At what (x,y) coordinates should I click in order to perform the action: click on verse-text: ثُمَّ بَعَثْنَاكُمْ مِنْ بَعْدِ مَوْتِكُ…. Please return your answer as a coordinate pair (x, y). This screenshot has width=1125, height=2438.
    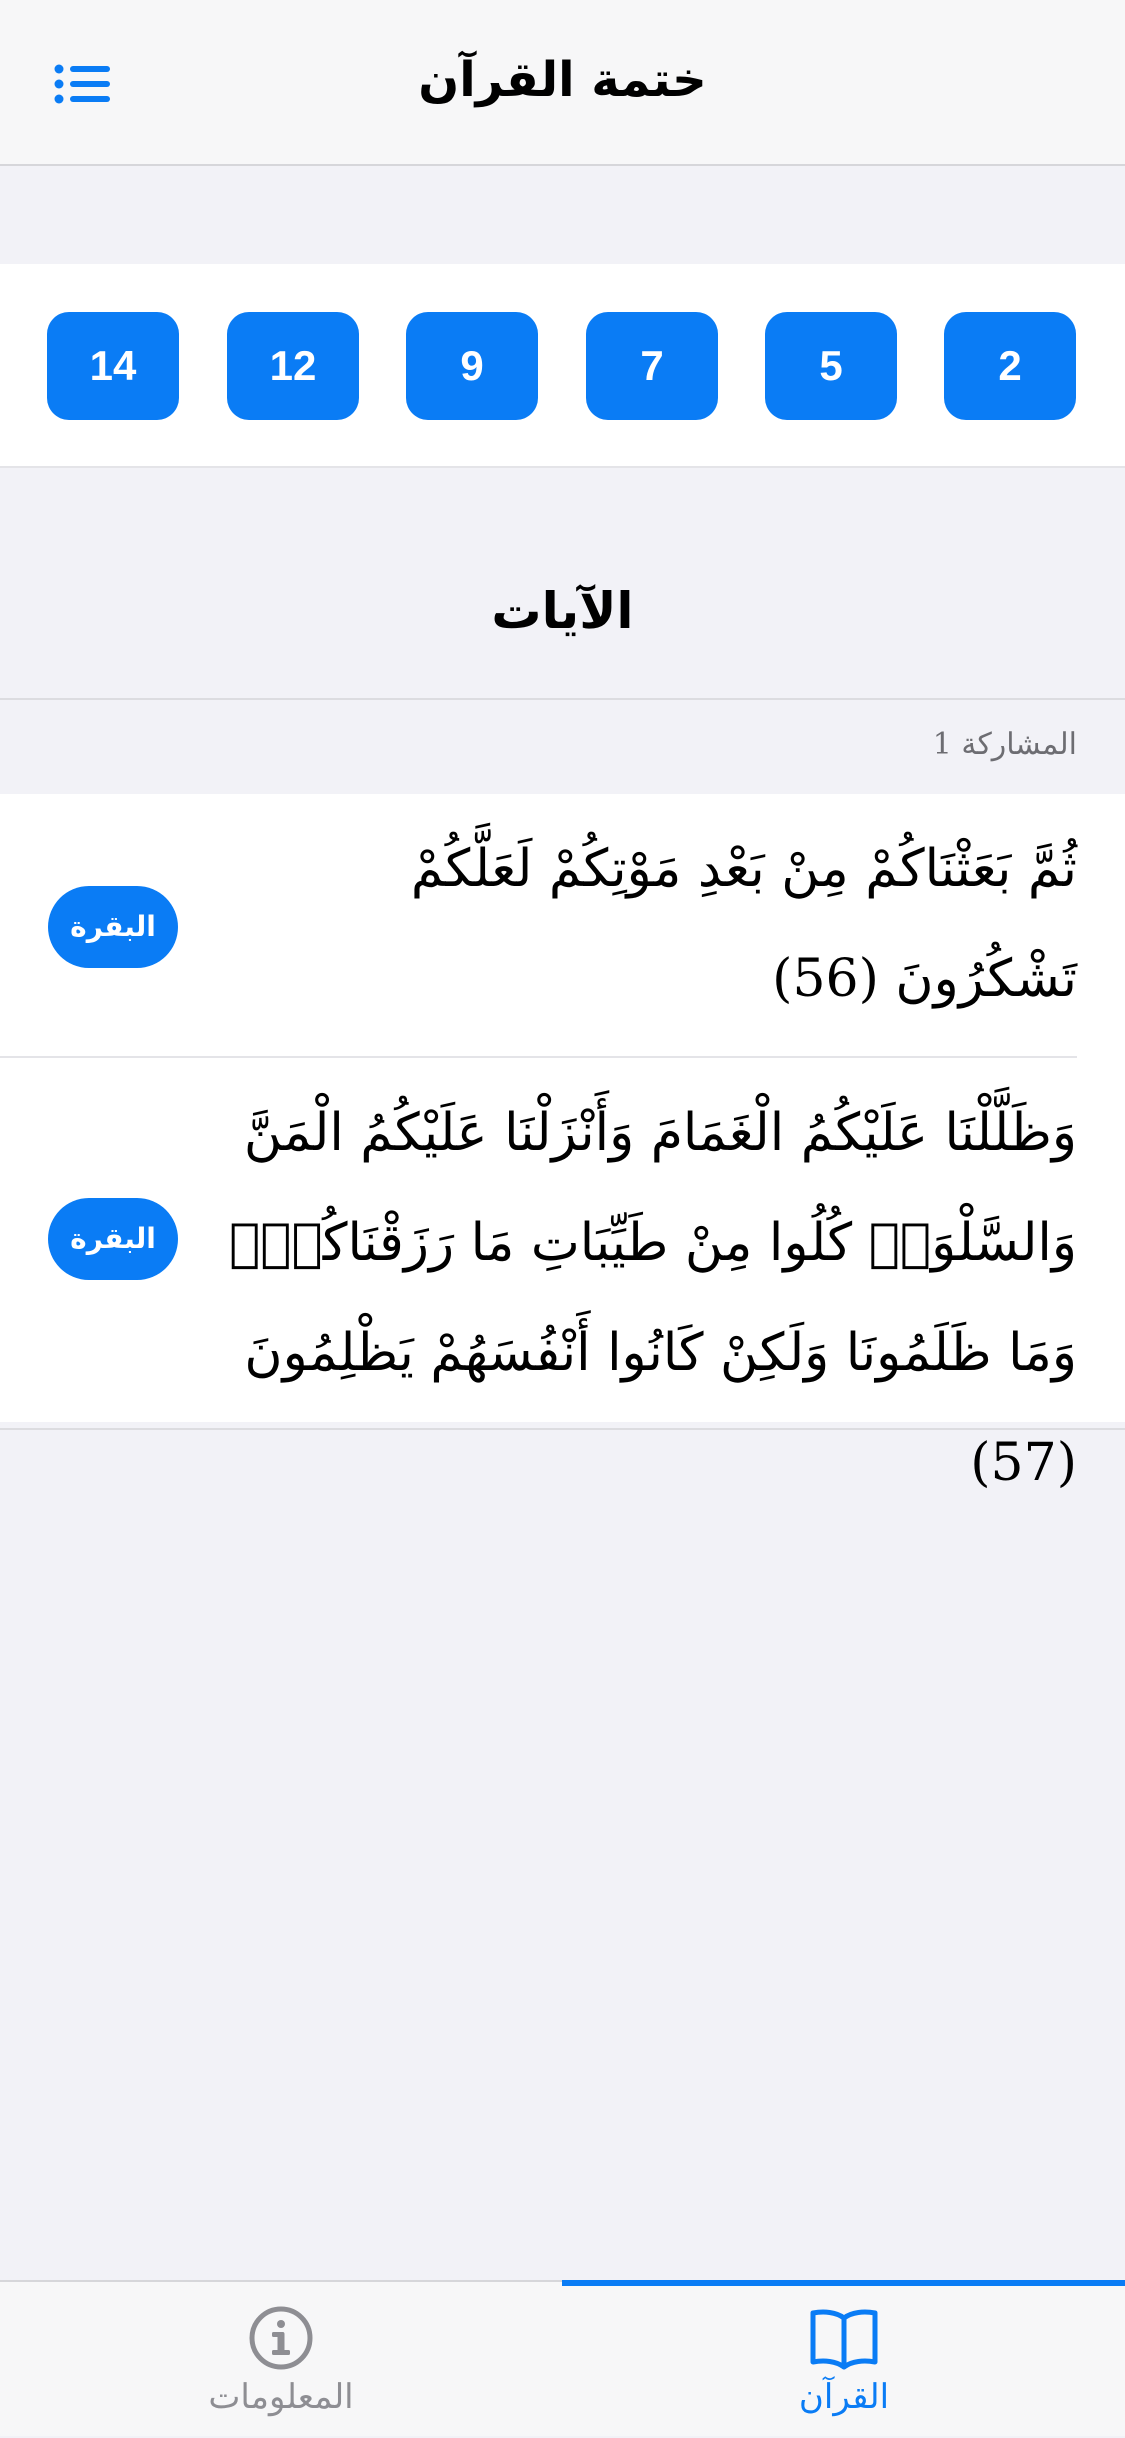
    Looking at the image, I should click on (743, 924).